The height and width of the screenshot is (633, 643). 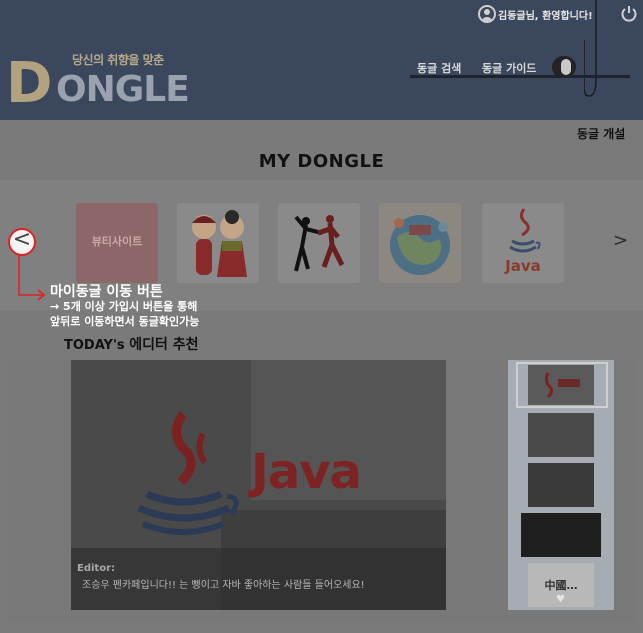 I want to click on dancers-silhouette, so click(x=319, y=243).